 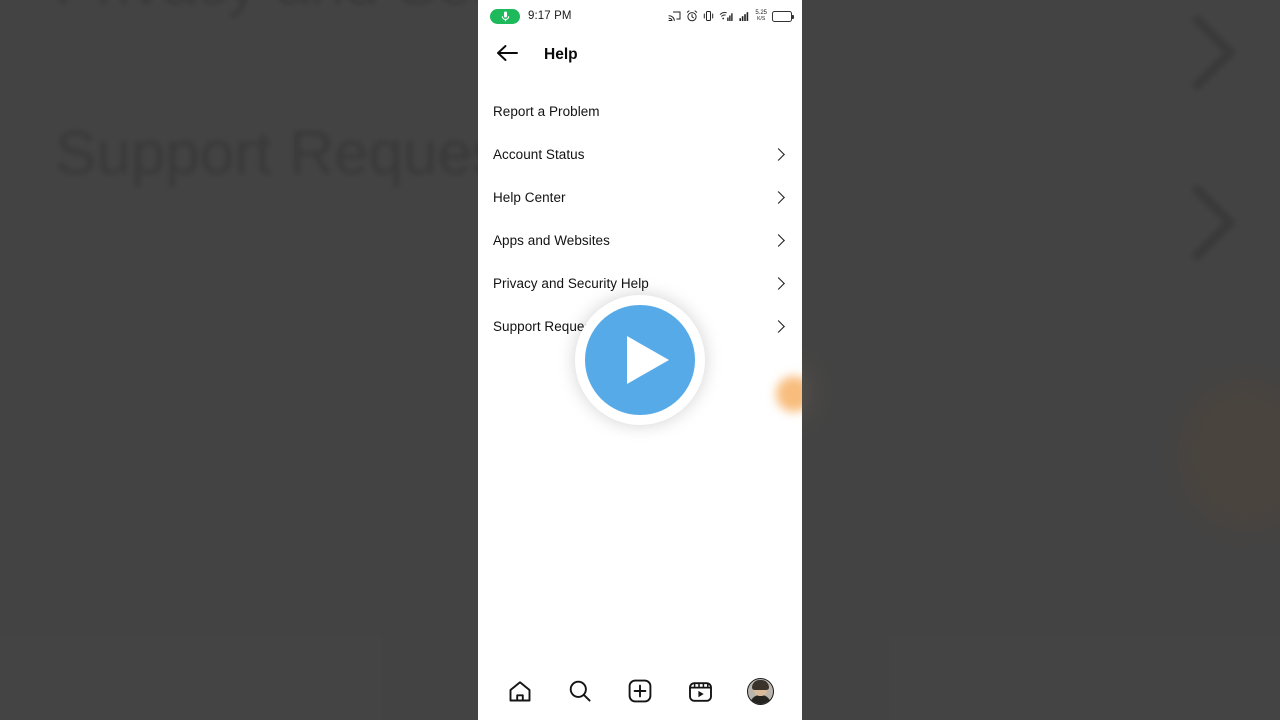 I want to click on nav-create-button, so click(x=640, y=691).